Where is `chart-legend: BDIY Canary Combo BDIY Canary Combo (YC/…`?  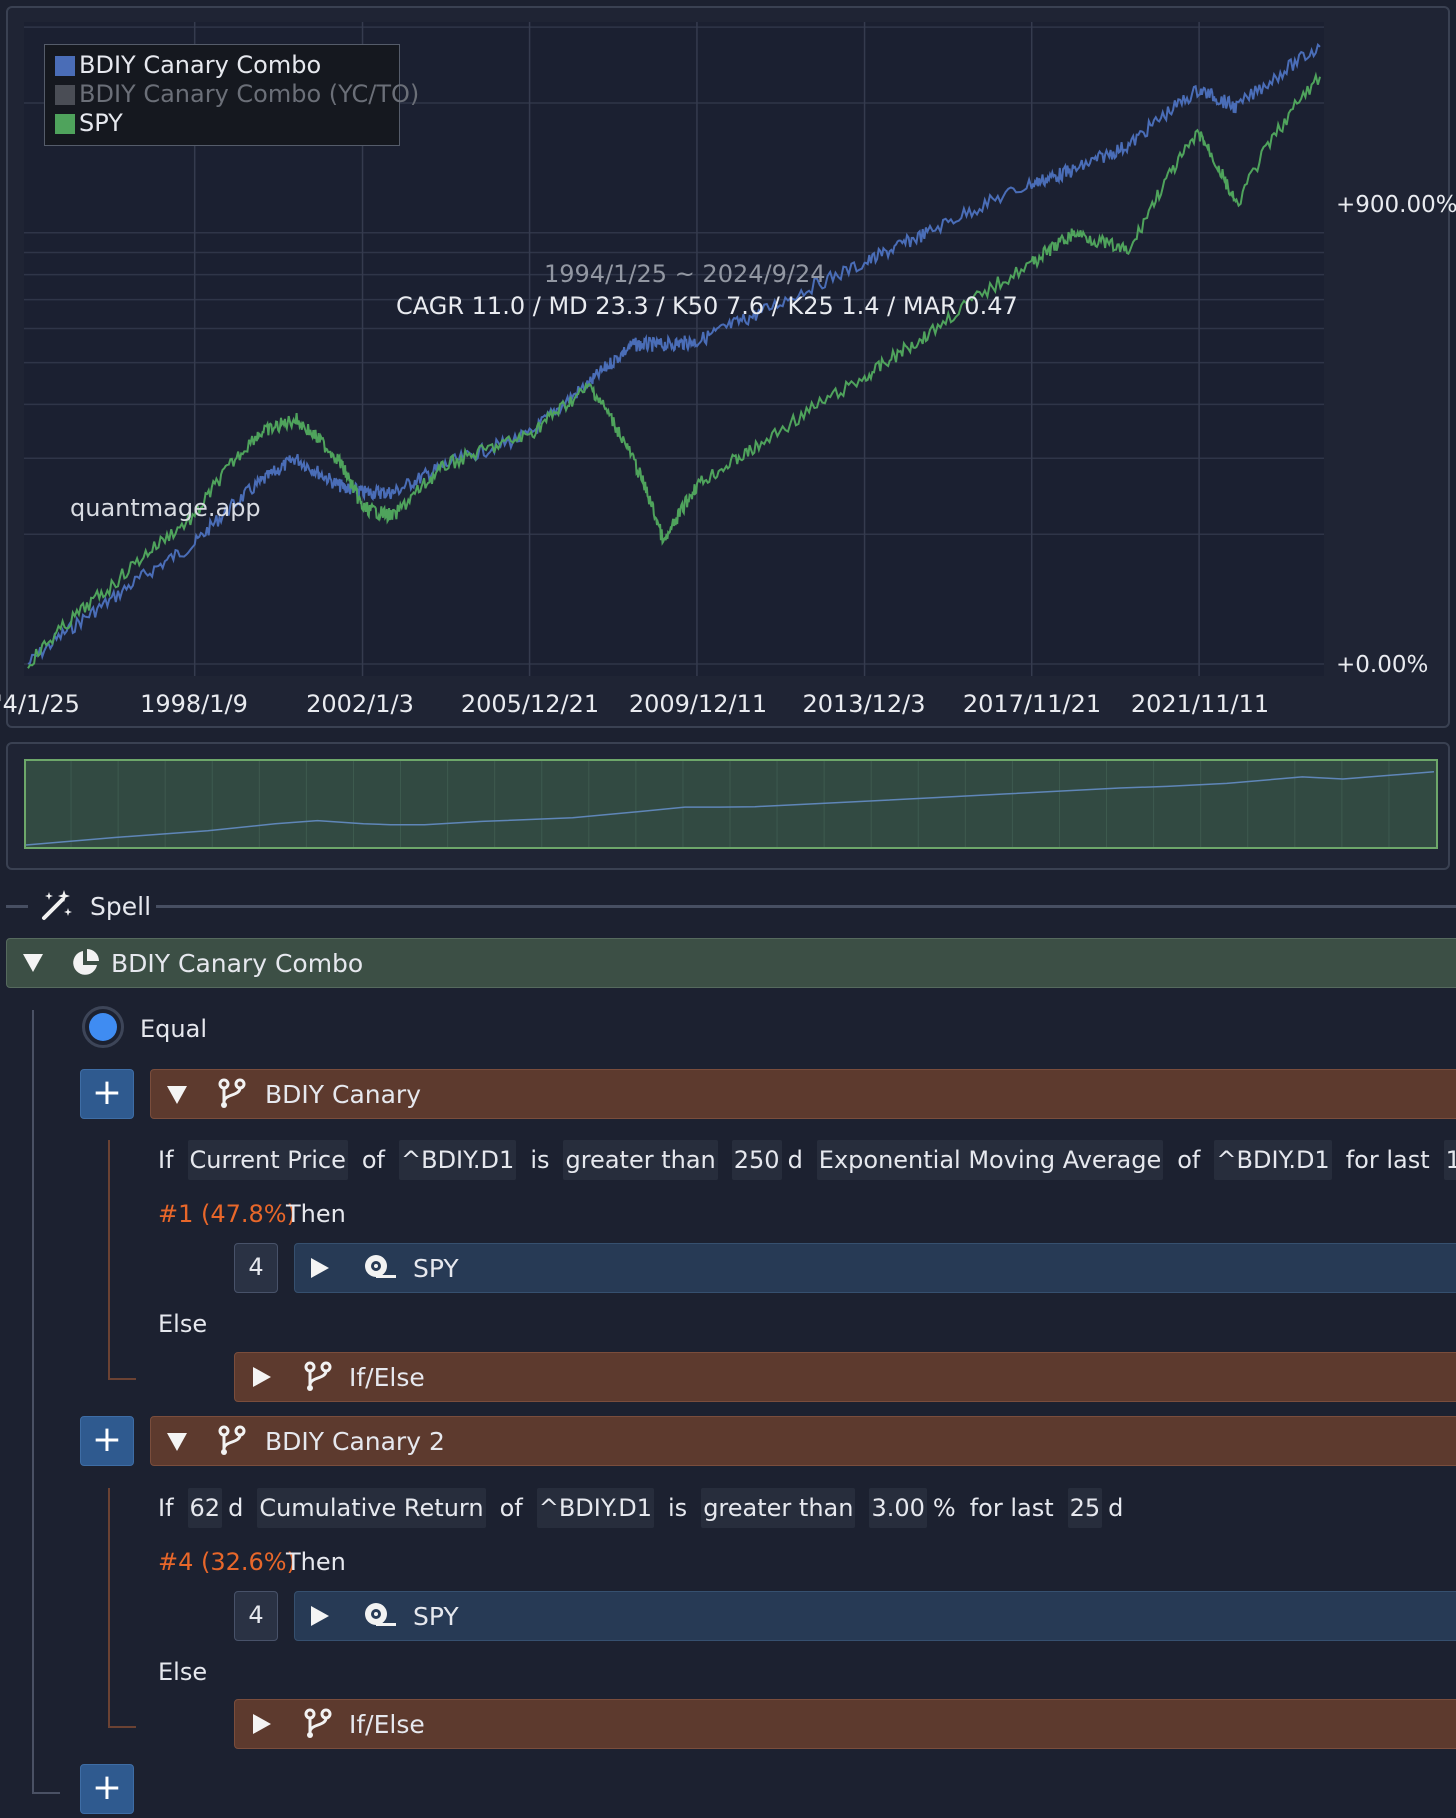 chart-legend: BDIY Canary Combo BDIY Canary Combo (YC/… is located at coordinates (231, 95).